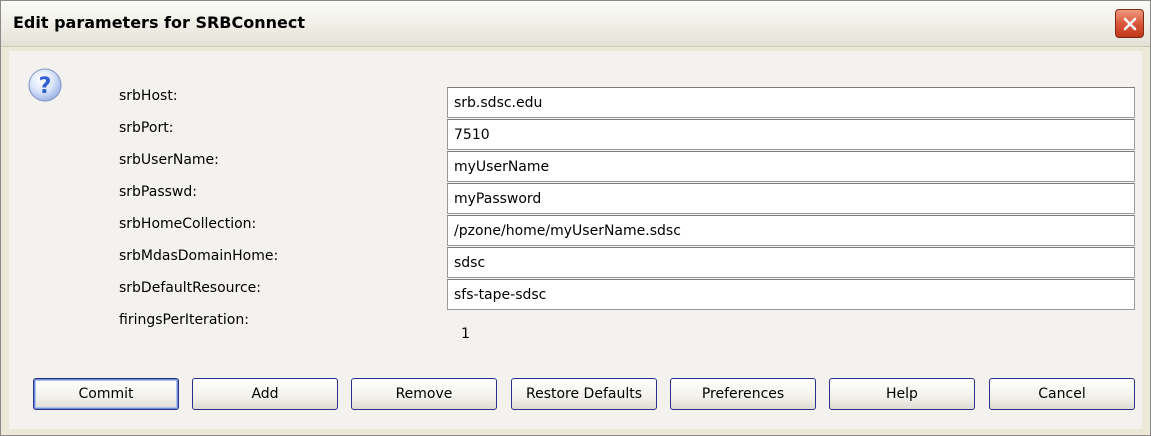 This screenshot has width=1151, height=436. I want to click on param-row-srbpasswd: srbPasswd:, so click(575, 197).